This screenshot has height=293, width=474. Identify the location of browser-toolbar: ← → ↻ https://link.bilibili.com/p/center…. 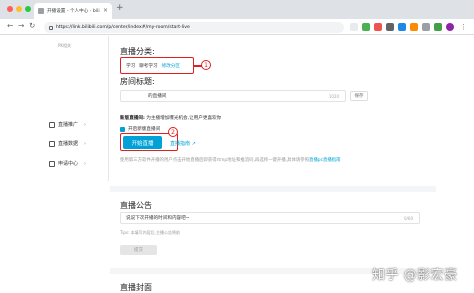
(237, 27).